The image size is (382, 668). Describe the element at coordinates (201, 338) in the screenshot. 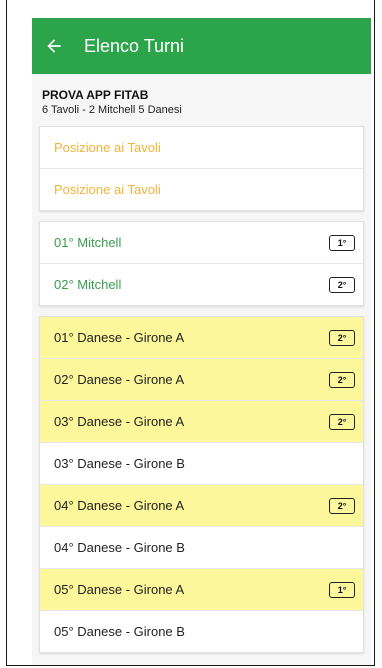

I see `list-item-danese: 01° Danese - Girone A 2°` at that location.